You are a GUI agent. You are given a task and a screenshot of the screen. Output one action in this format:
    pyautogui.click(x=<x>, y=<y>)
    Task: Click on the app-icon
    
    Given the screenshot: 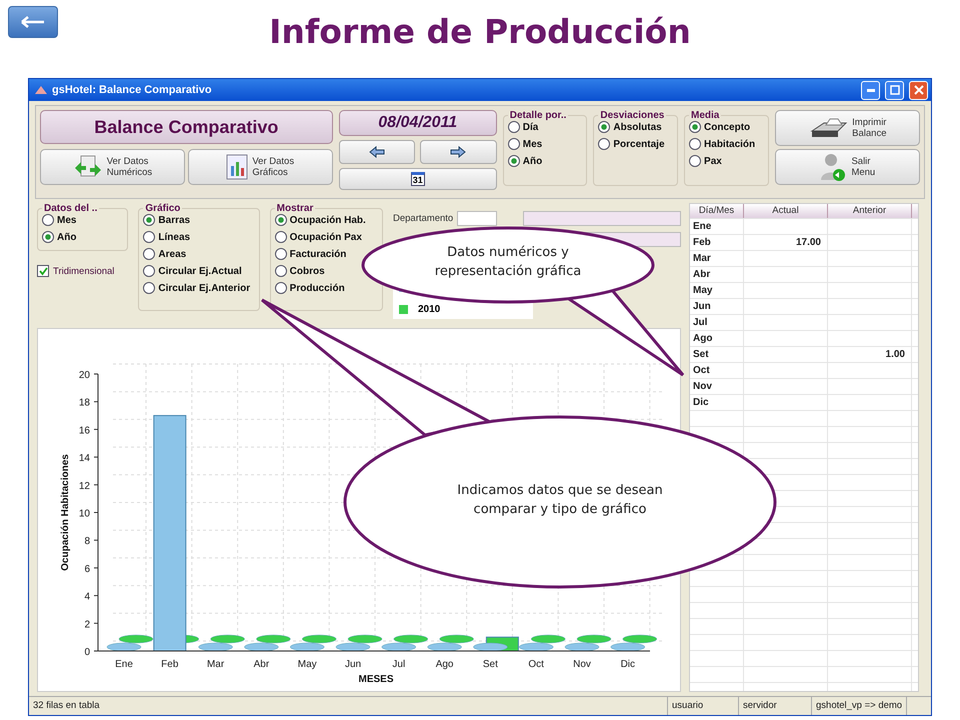 What is the action you would take?
    pyautogui.click(x=41, y=90)
    